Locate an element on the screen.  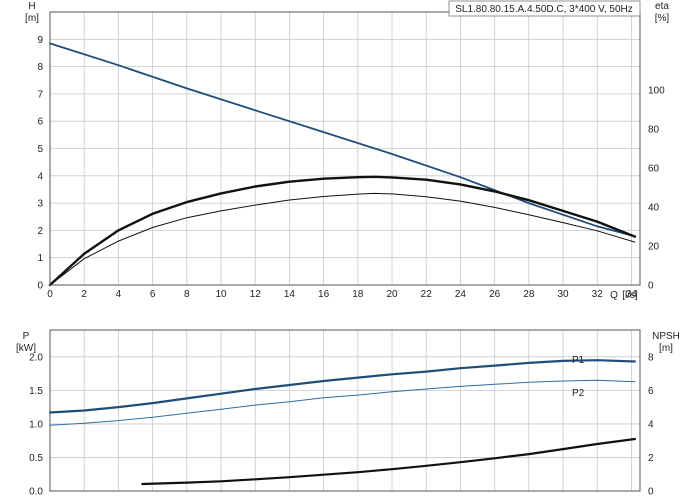
bottom-y-unit: [kW] is located at coordinates (26, 348).